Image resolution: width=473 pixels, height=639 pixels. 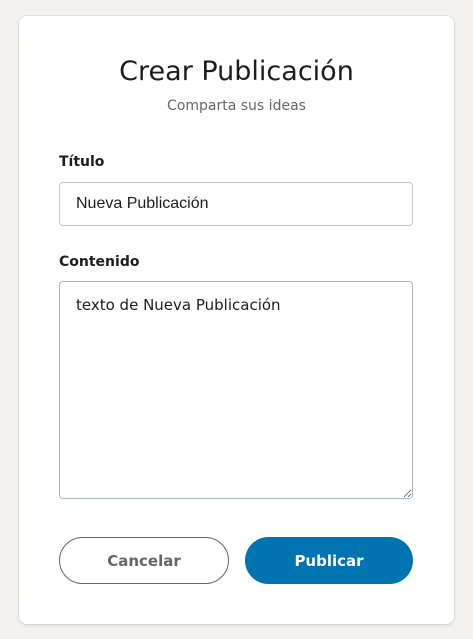 I want to click on content-label: Contenido, so click(x=99, y=262).